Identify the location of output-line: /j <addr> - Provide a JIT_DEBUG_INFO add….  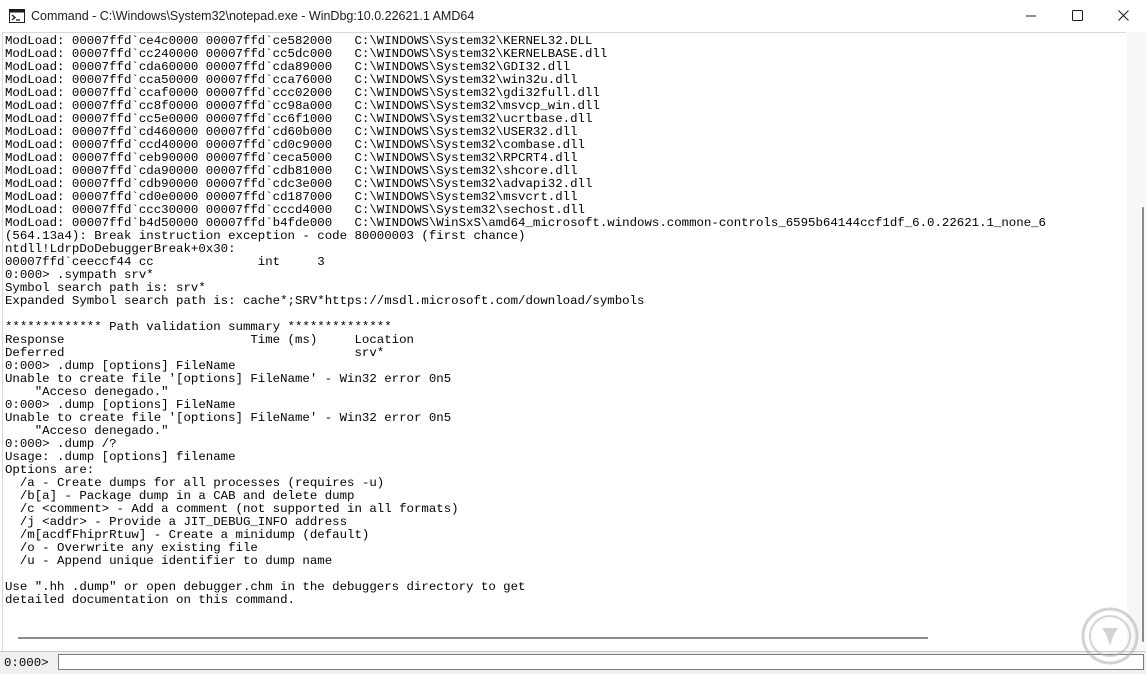
(176, 522).